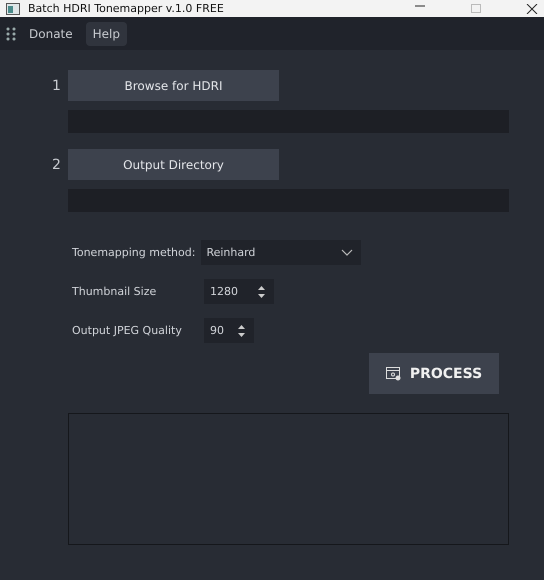 This screenshot has width=544, height=580. Describe the element at coordinates (51, 34) in the screenshot. I see `menu-item: Donate` at that location.